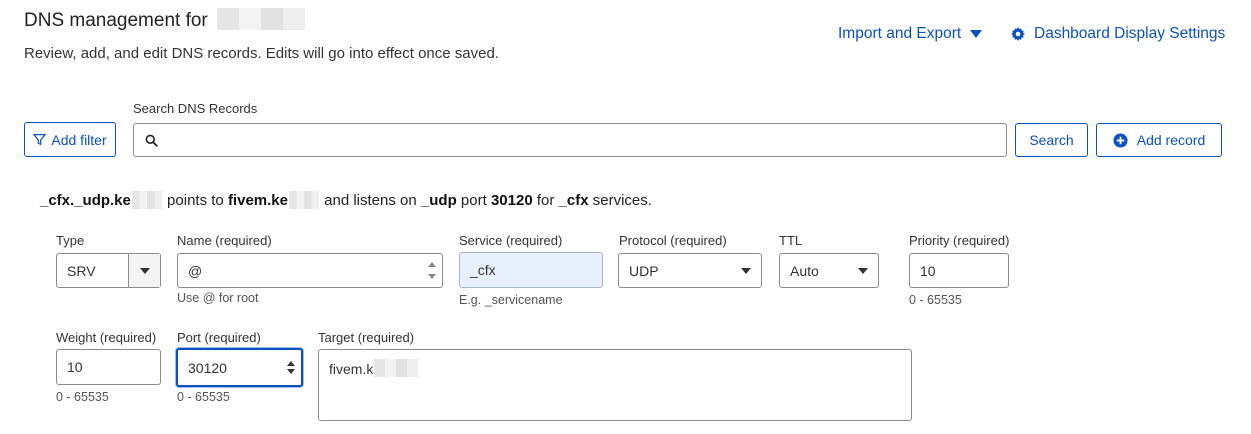 The height and width of the screenshot is (434, 1251). I want to click on caret-down-icon, so click(976, 34).